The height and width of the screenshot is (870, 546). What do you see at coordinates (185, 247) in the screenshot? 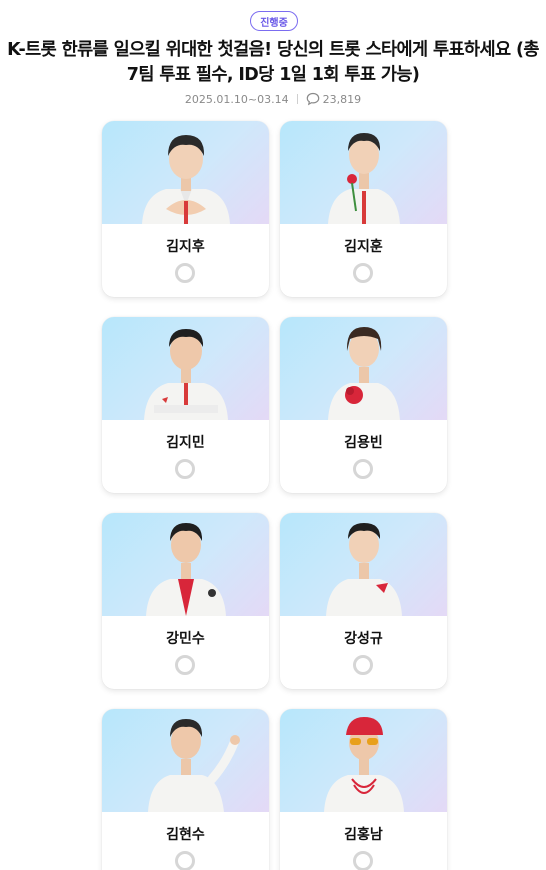
I see `candidate-name: 김지후` at bounding box center [185, 247].